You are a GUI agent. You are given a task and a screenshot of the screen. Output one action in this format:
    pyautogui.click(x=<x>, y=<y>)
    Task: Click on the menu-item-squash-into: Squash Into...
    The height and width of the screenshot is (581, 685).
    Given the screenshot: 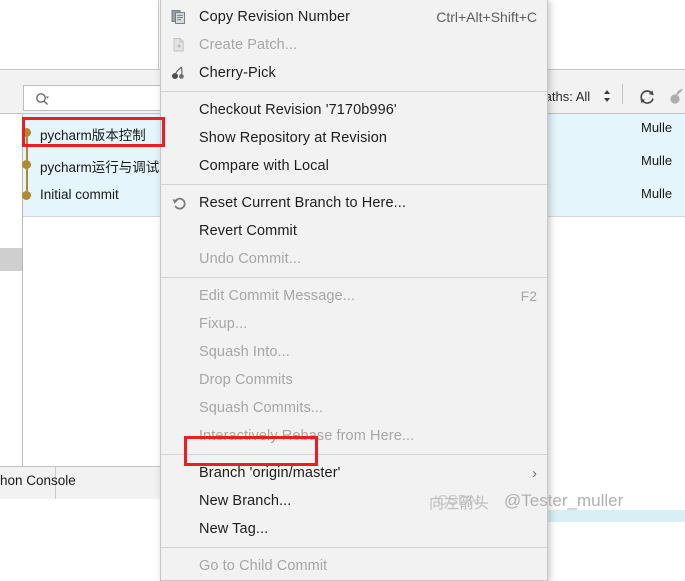 What is the action you would take?
    pyautogui.click(x=354, y=352)
    